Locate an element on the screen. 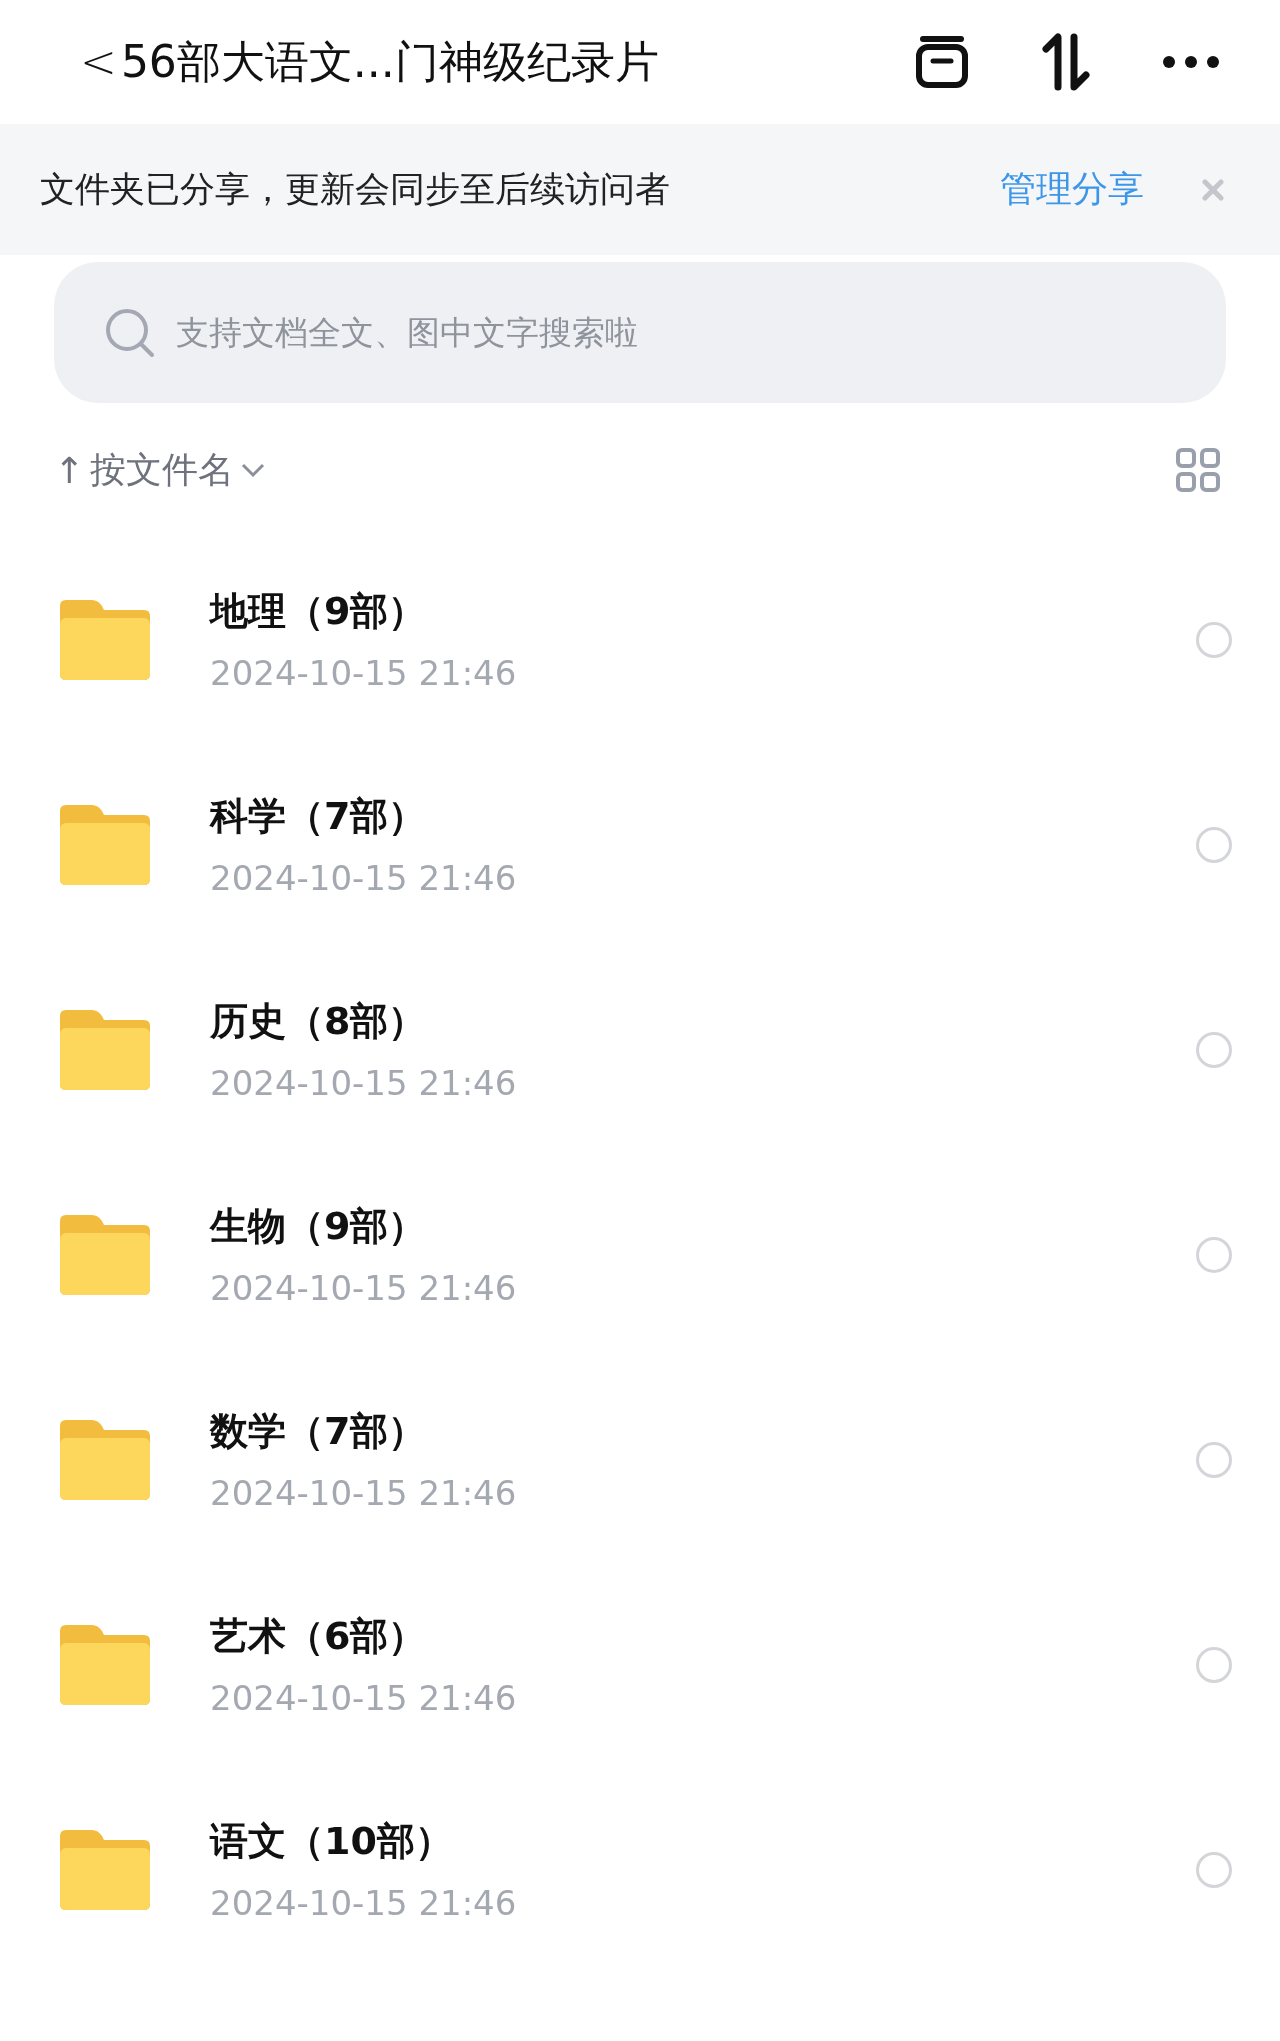 The height and width of the screenshot is (2041, 1280). folder-name: 生物（9部） is located at coordinates (703, 1226).